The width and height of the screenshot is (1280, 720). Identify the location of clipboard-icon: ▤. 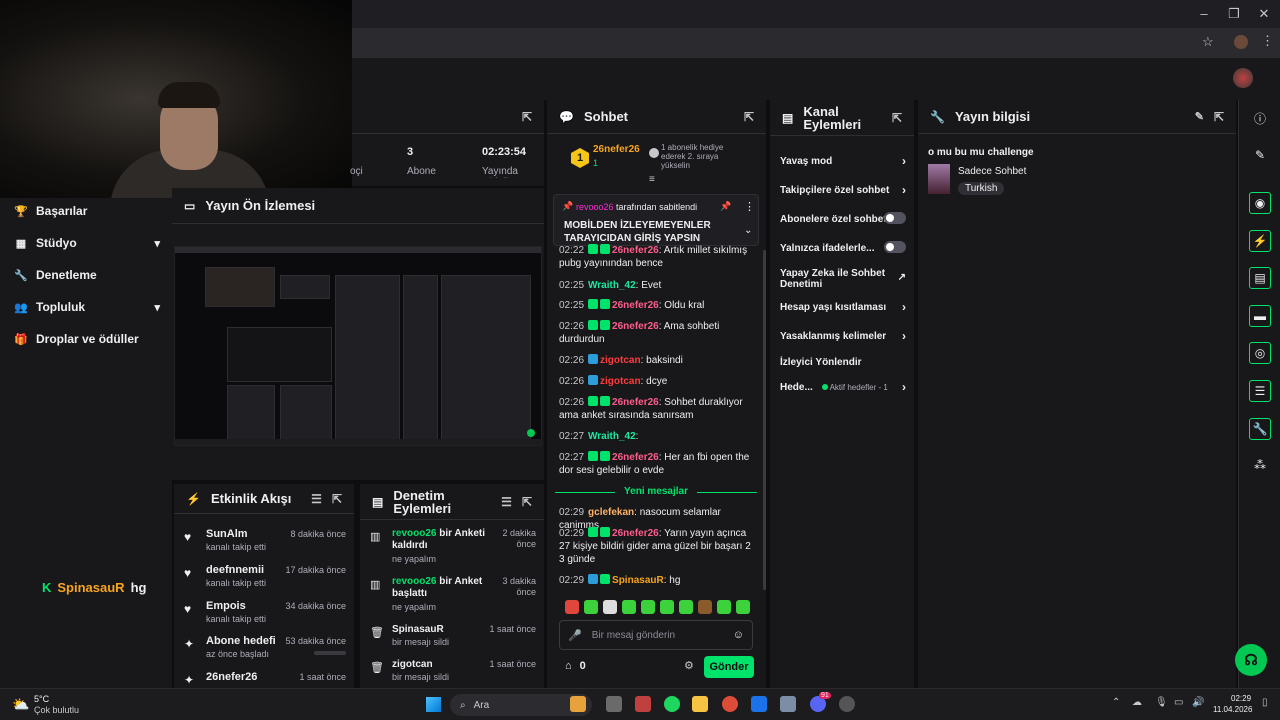
(1260, 278).